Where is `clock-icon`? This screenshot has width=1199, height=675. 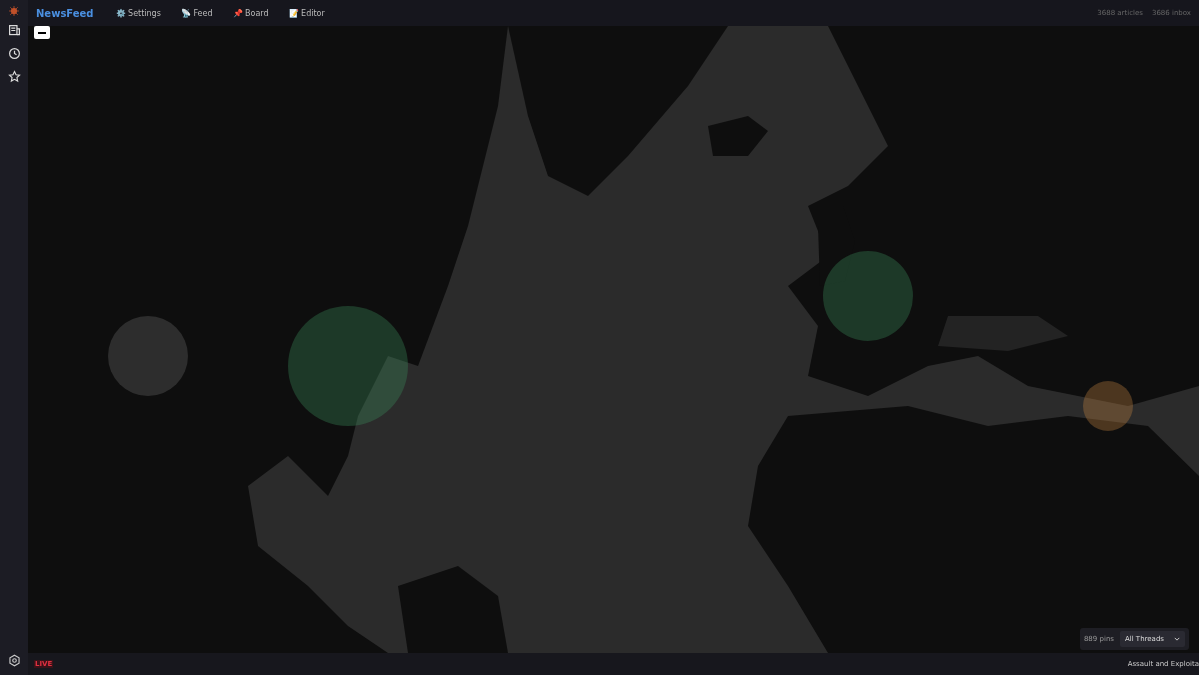 clock-icon is located at coordinates (14, 53).